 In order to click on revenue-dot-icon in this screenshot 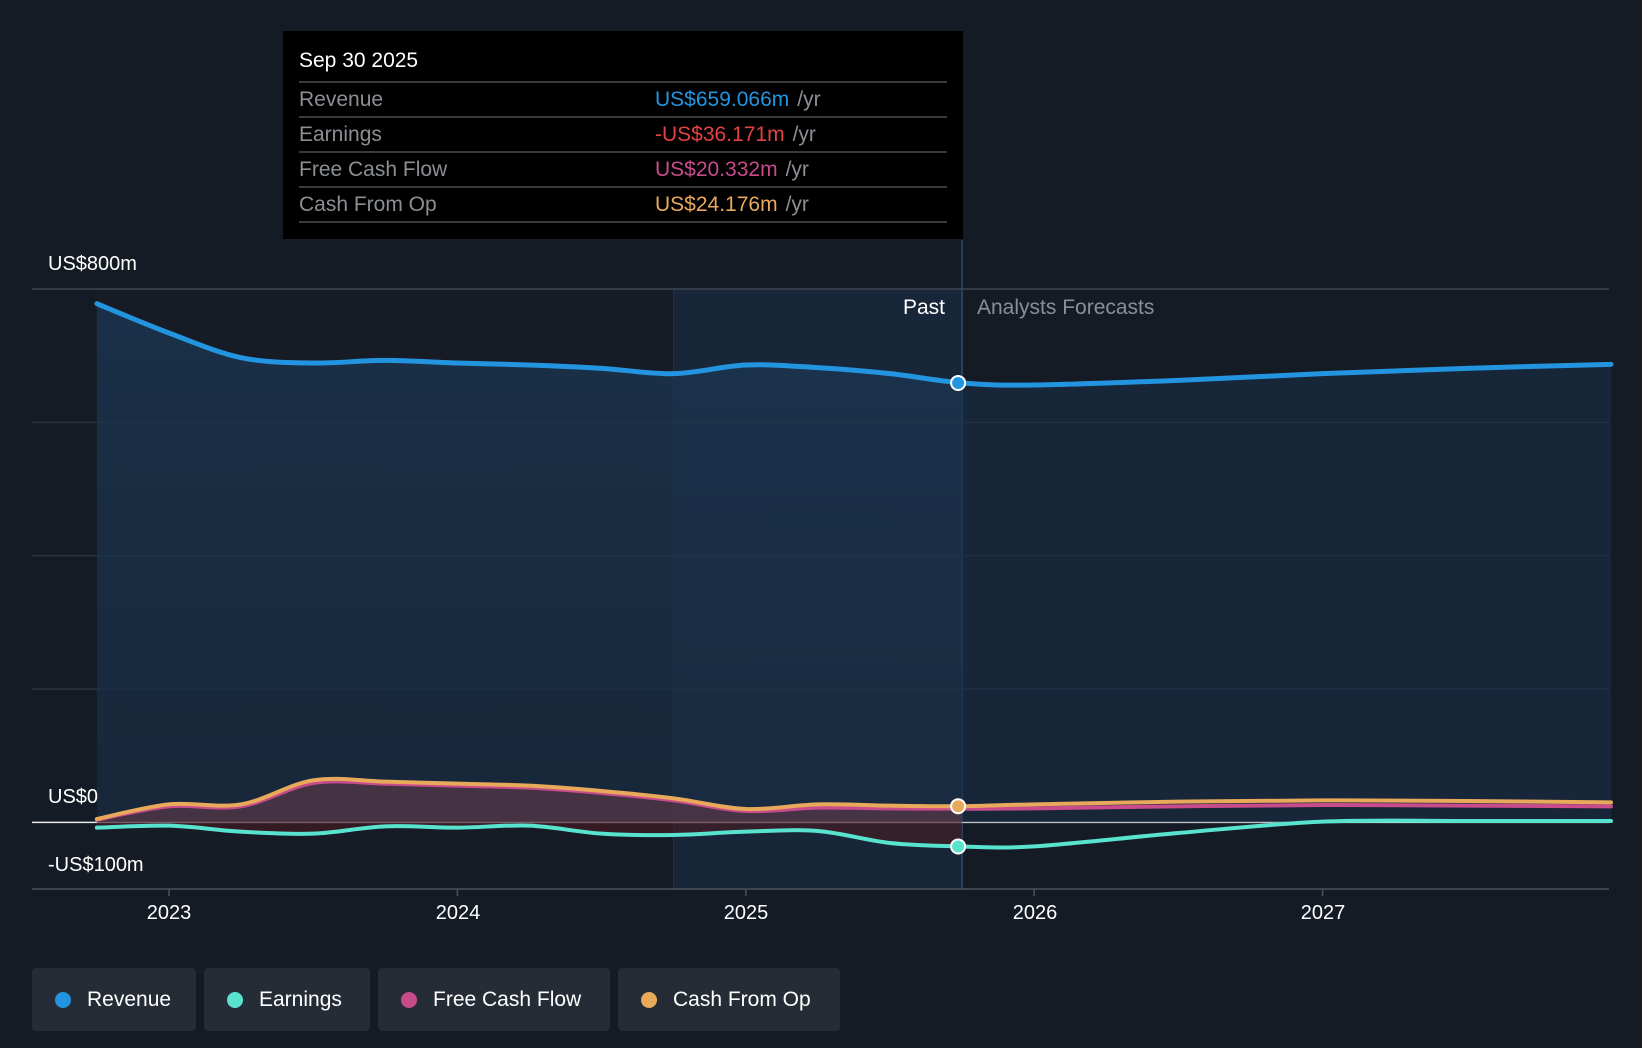, I will do `click(63, 999)`.